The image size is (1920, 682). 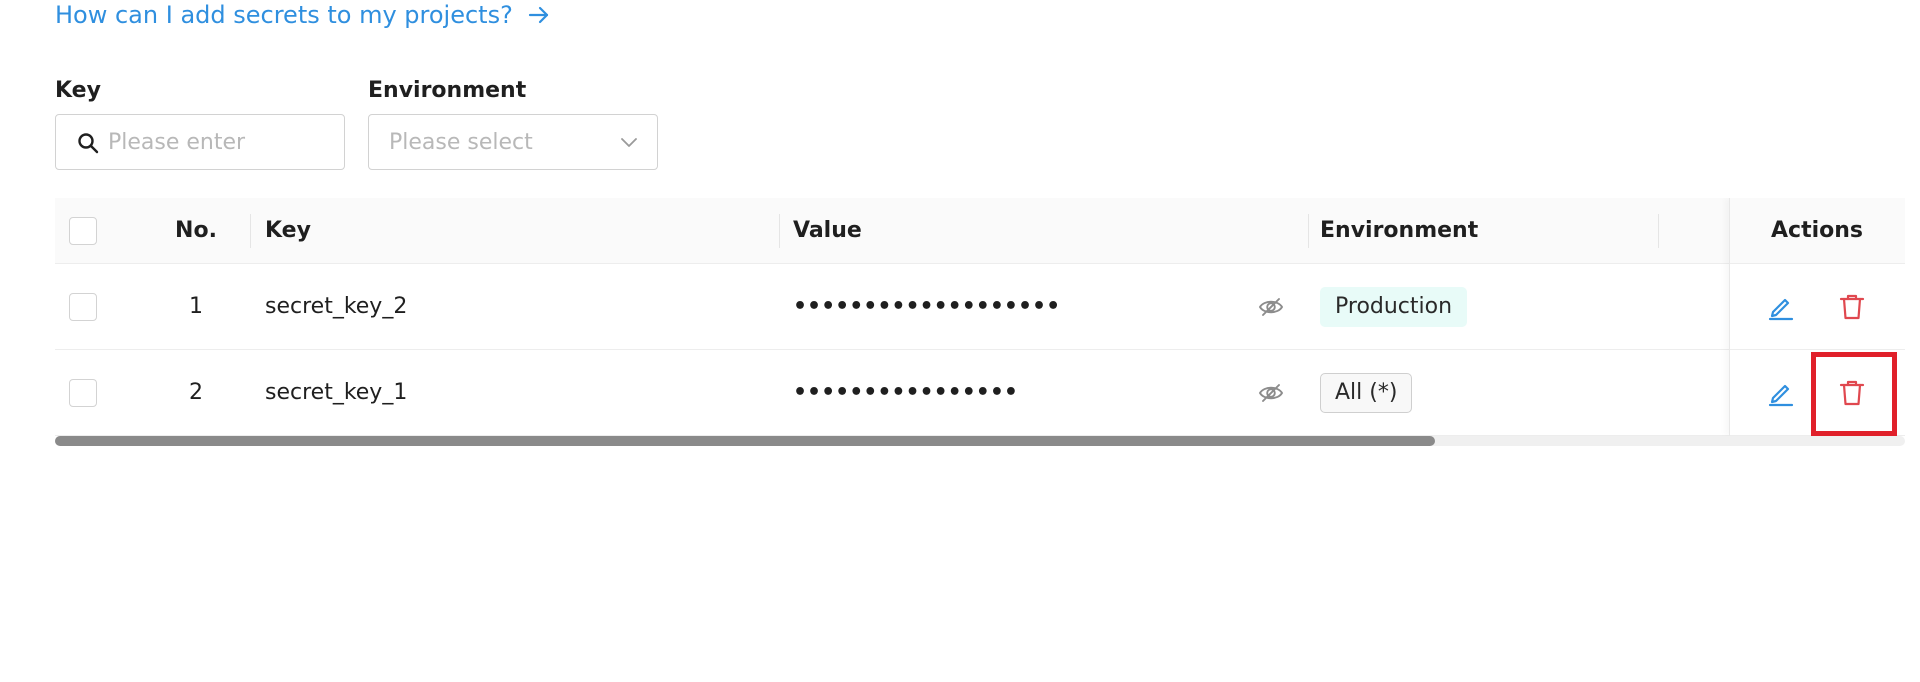 I want to click on header-value: Value, so click(x=827, y=230).